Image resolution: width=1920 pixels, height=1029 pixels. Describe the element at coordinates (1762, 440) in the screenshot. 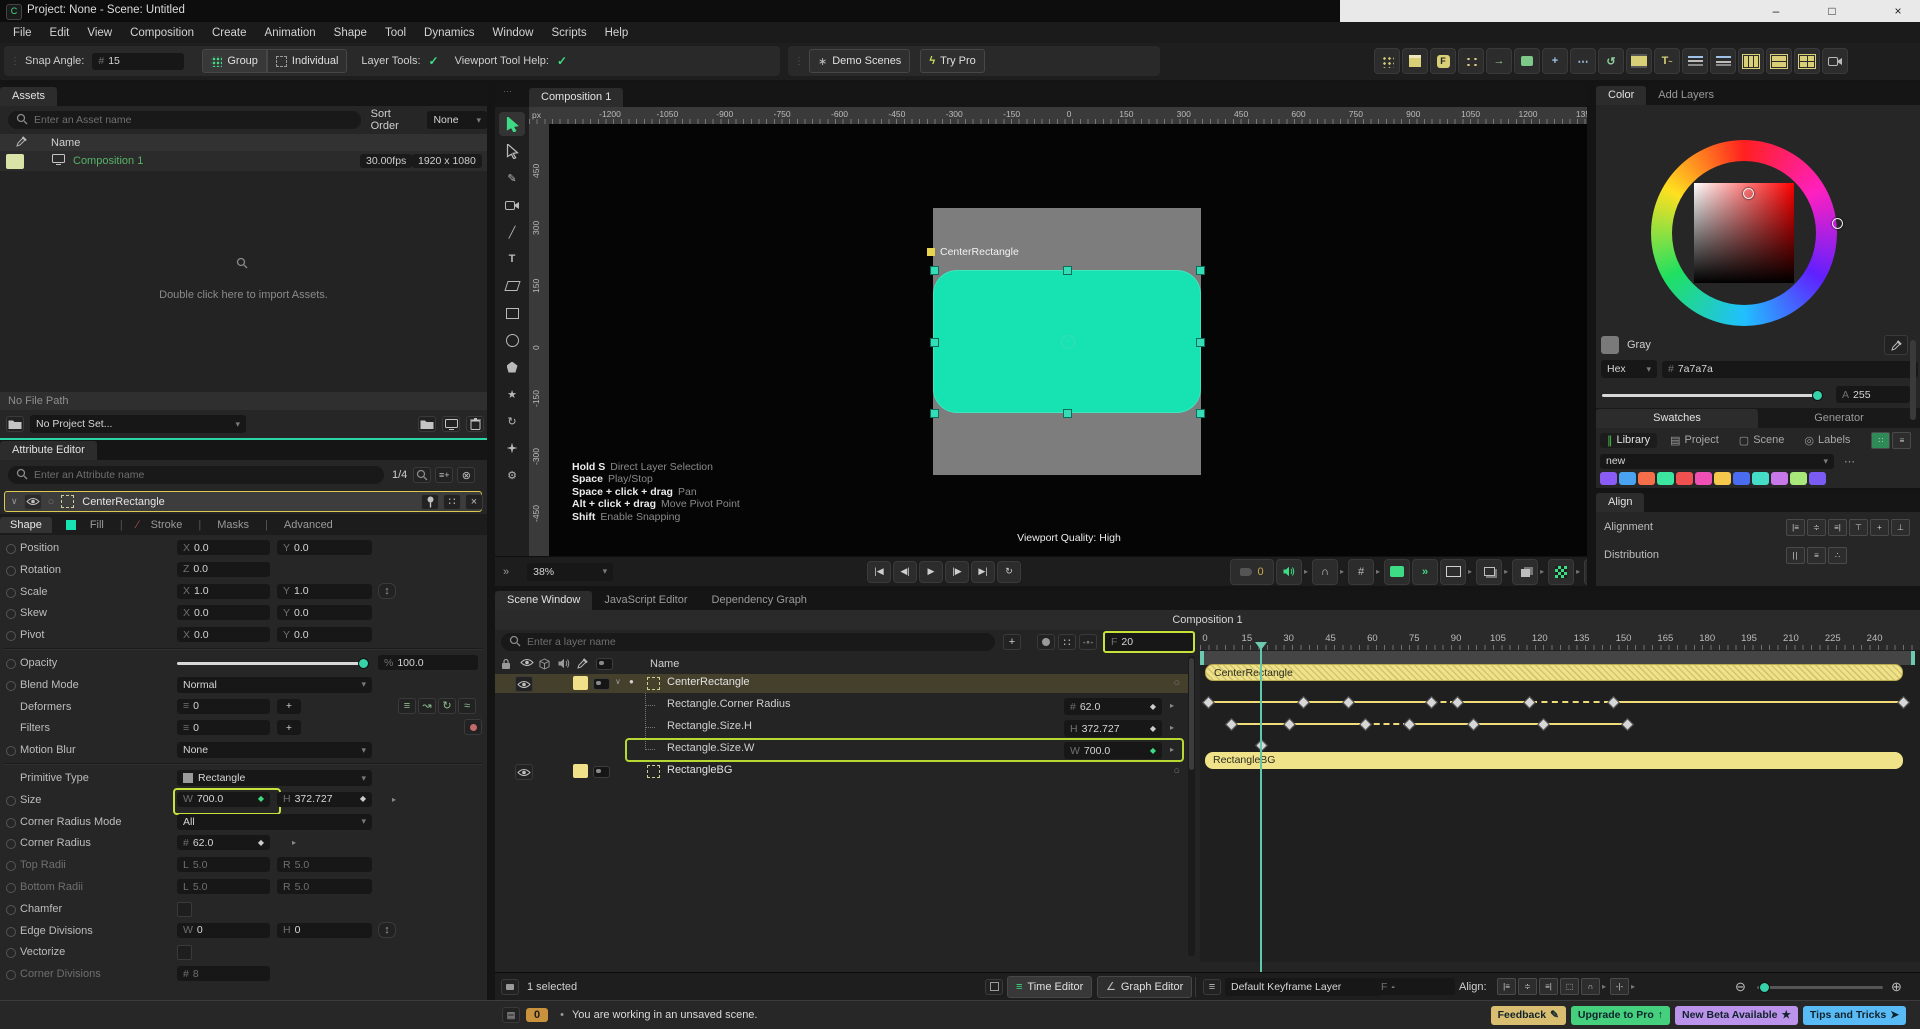

I see `tab-scene: ▢ Scene` at that location.